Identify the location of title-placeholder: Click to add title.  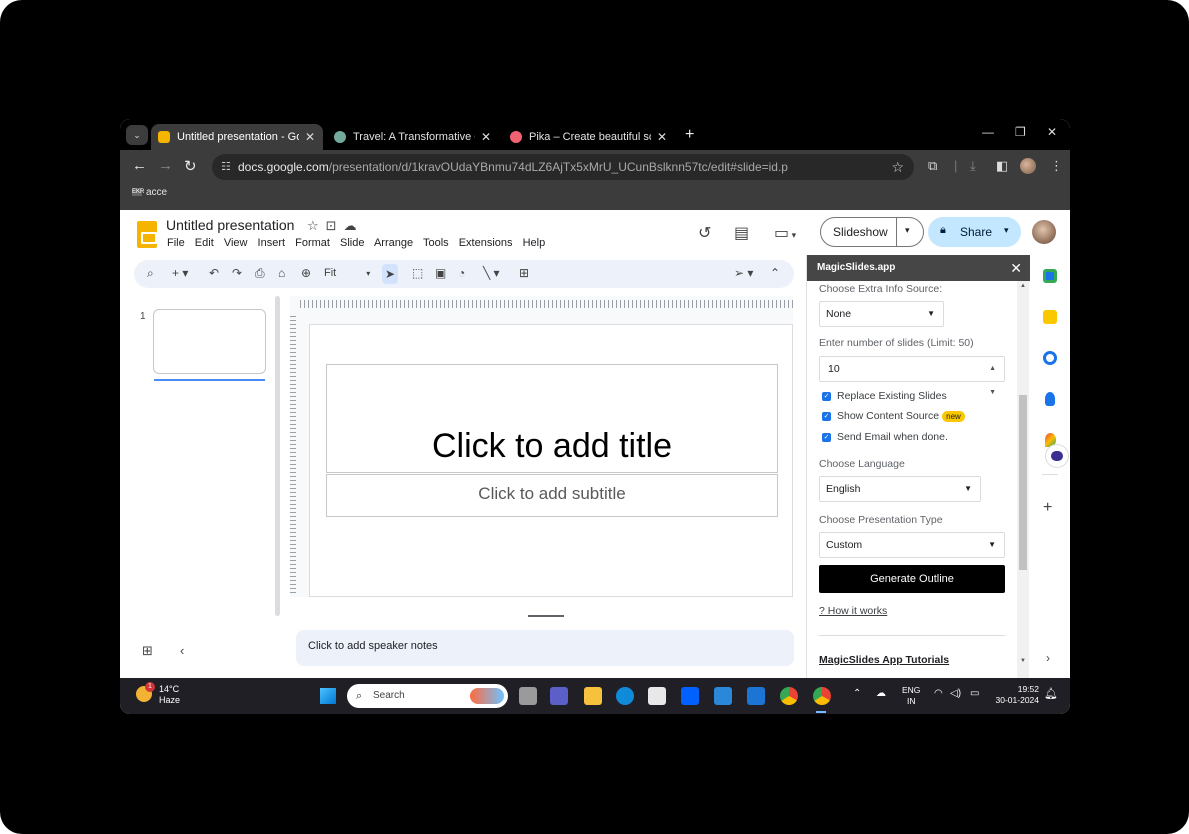
(552, 418).